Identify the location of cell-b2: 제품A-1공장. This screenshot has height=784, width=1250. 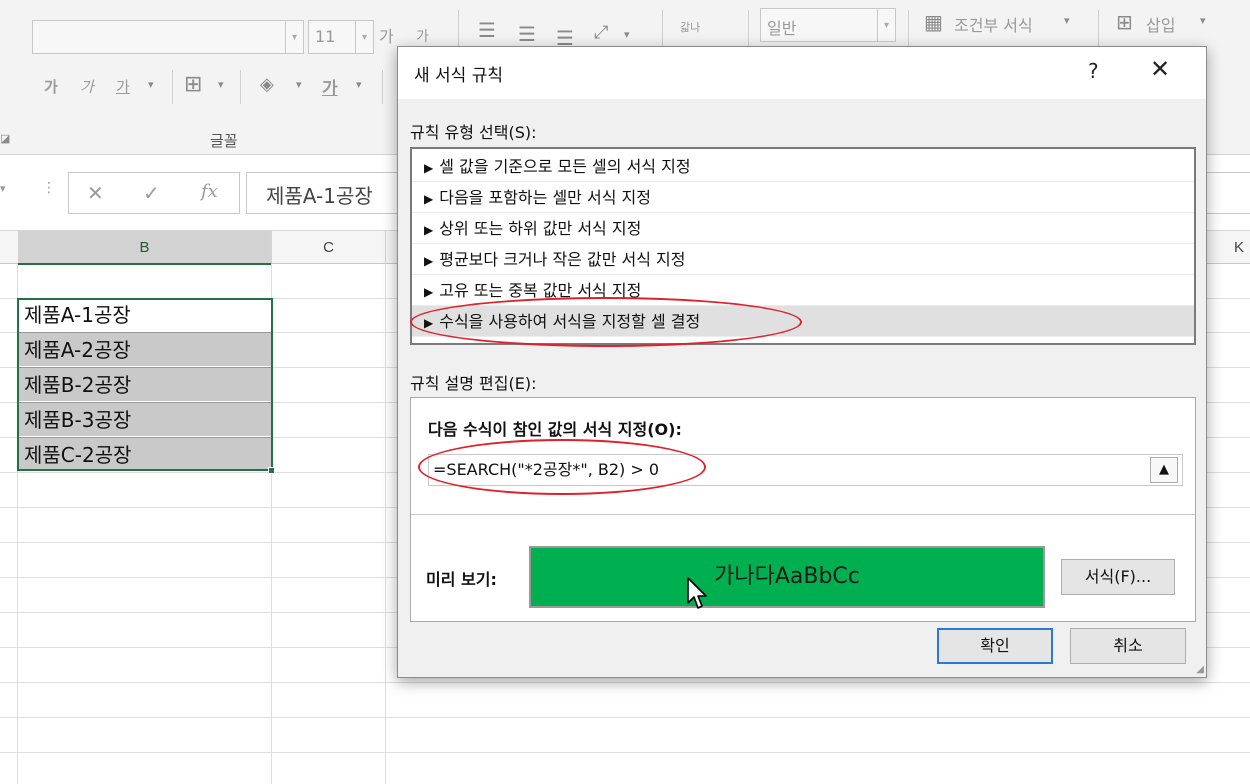
(144, 315).